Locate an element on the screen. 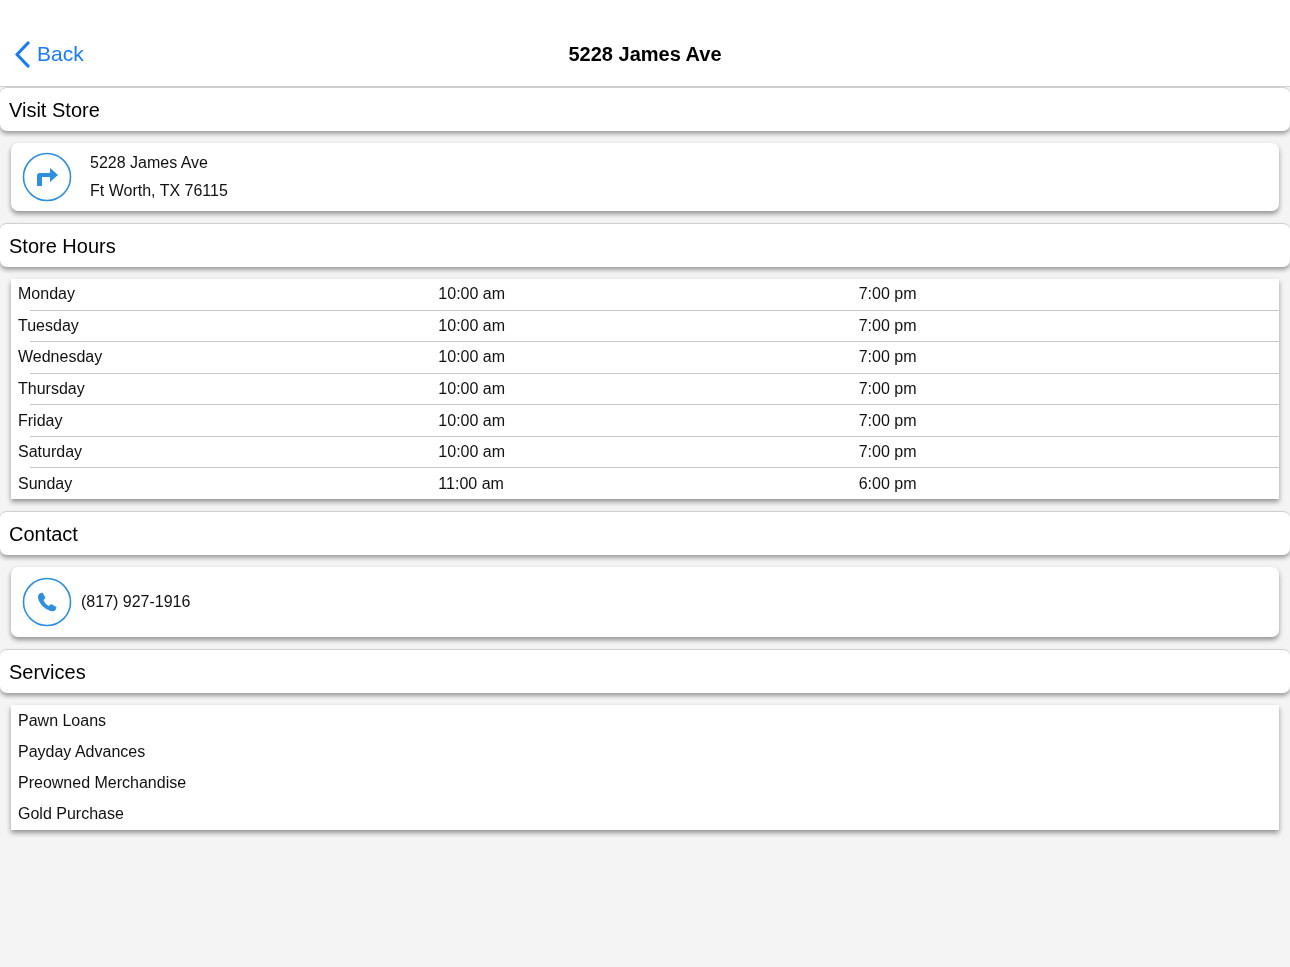  section-title: Visit Store is located at coordinates (54, 110).